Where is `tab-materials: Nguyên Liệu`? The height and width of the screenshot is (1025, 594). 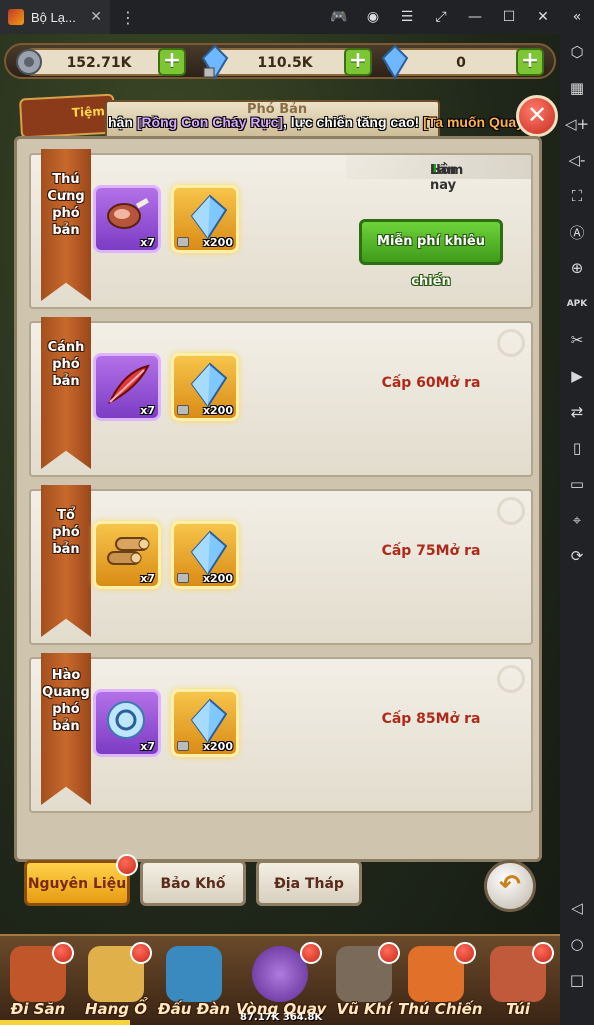
tab-materials: Nguyên Liệu is located at coordinates (77, 883).